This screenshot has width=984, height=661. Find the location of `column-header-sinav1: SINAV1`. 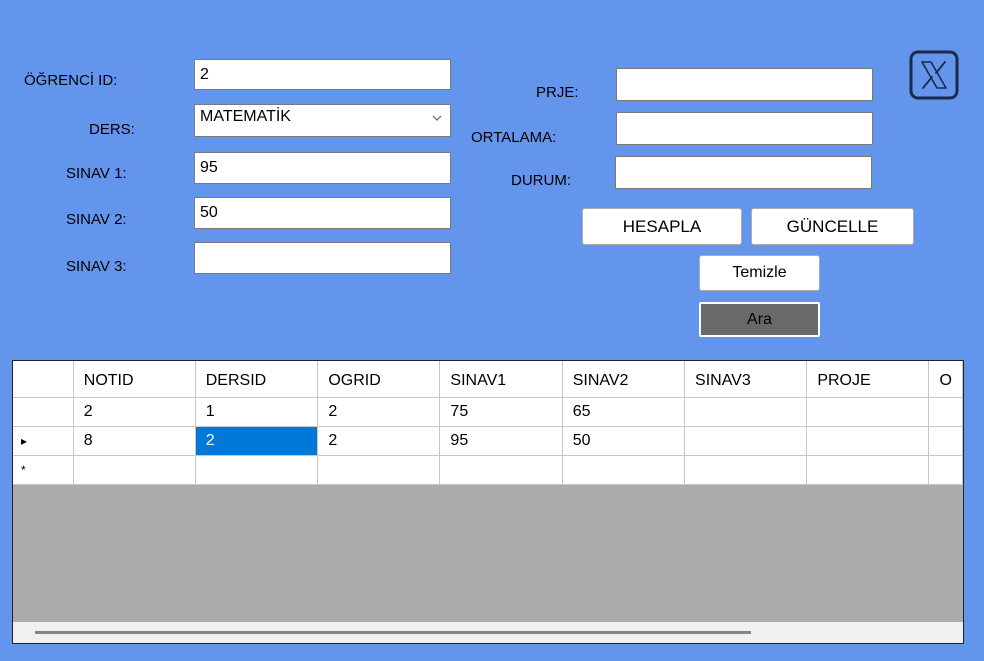

column-header-sinav1: SINAV1 is located at coordinates (501, 379).